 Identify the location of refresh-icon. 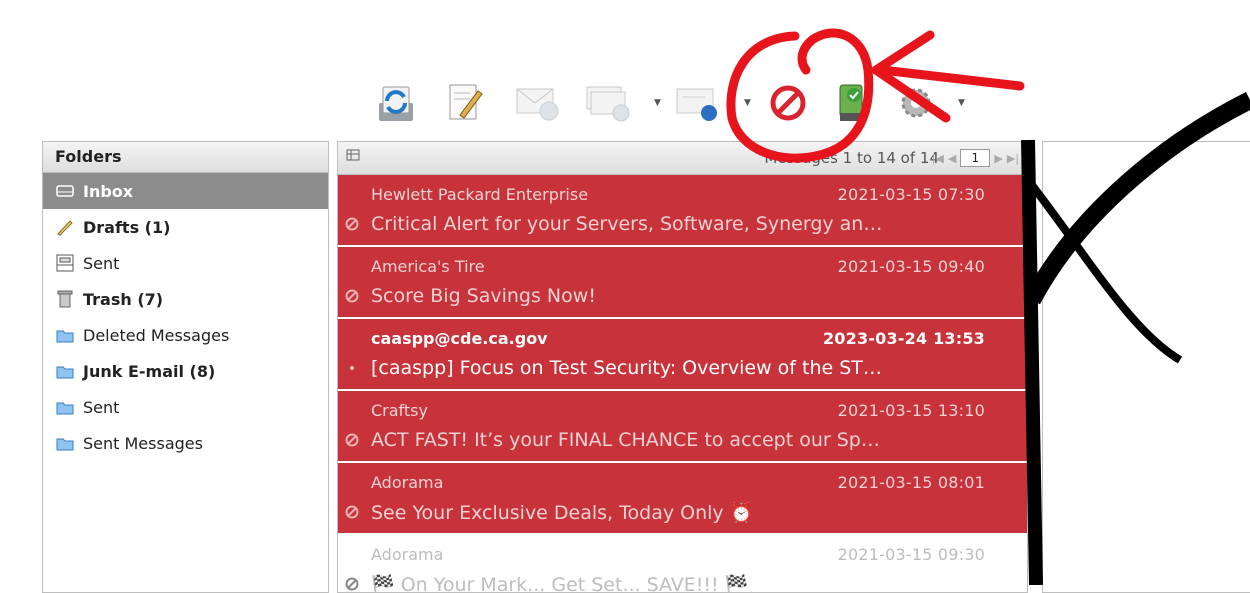
(396, 103).